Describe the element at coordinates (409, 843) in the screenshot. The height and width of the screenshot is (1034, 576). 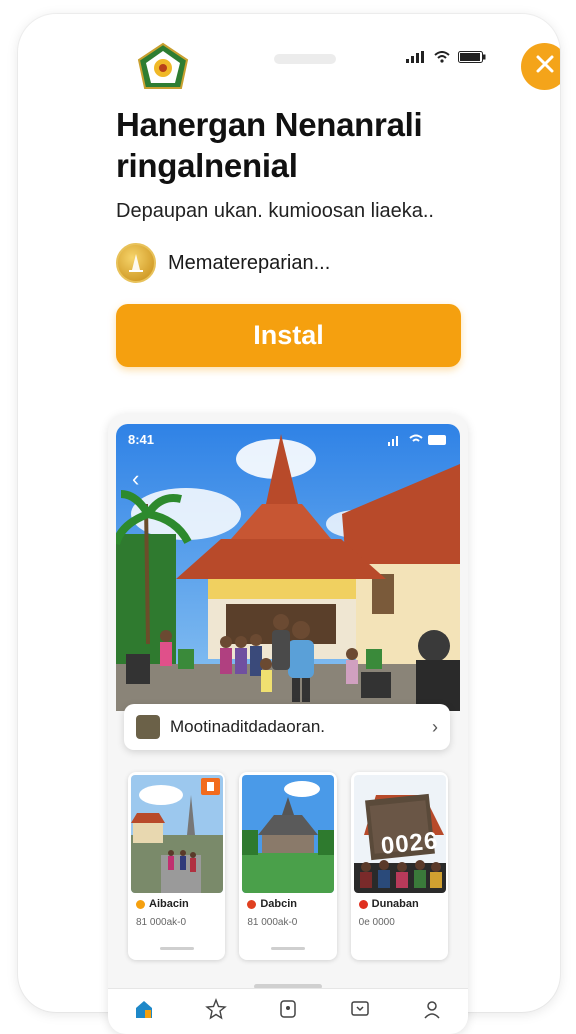
I see `card-sign: 0026` at that location.